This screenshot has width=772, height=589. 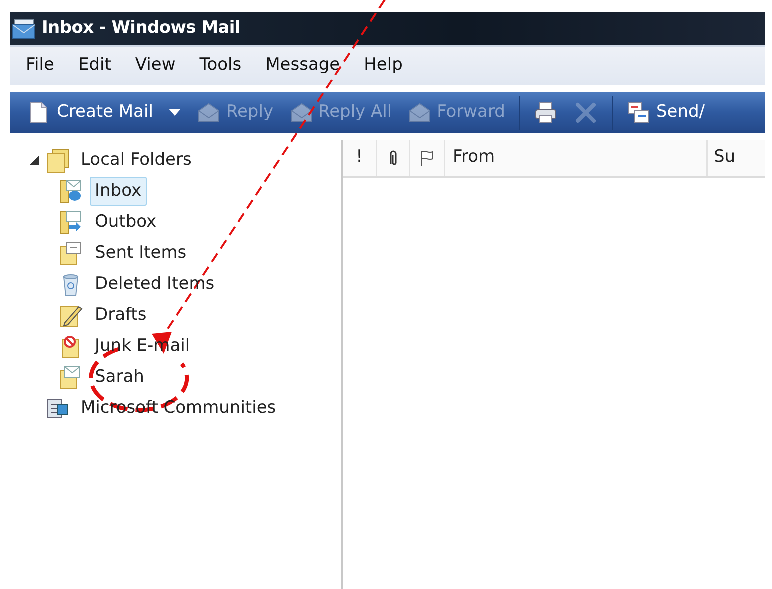 I want to click on folder-item: Sent Items, so click(x=141, y=253).